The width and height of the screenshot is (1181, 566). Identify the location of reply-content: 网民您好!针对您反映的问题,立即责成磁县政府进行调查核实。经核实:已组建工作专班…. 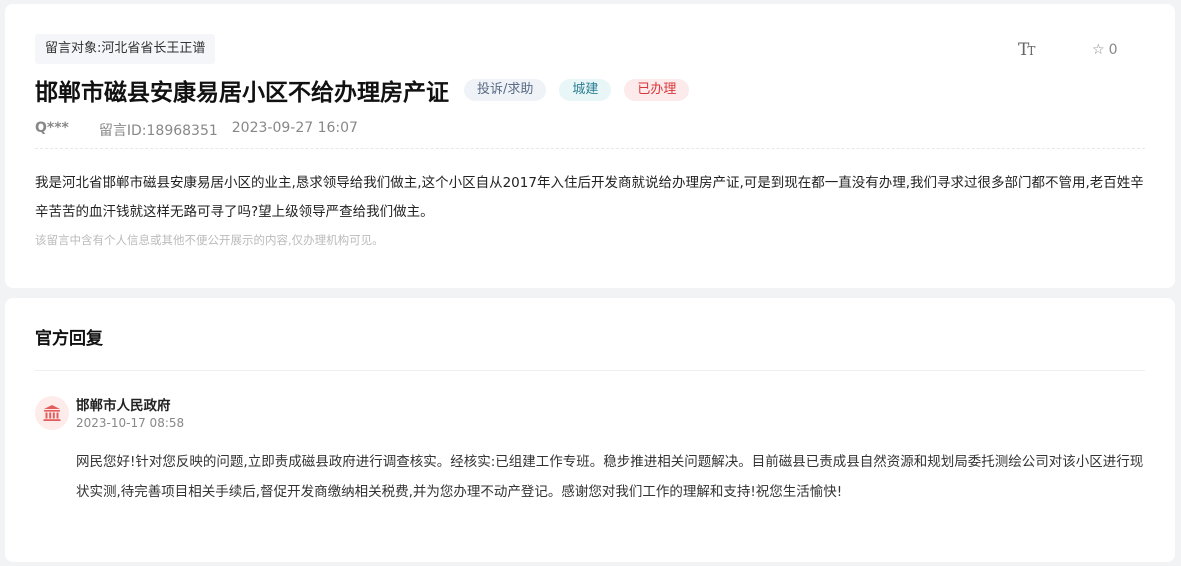
(610, 477).